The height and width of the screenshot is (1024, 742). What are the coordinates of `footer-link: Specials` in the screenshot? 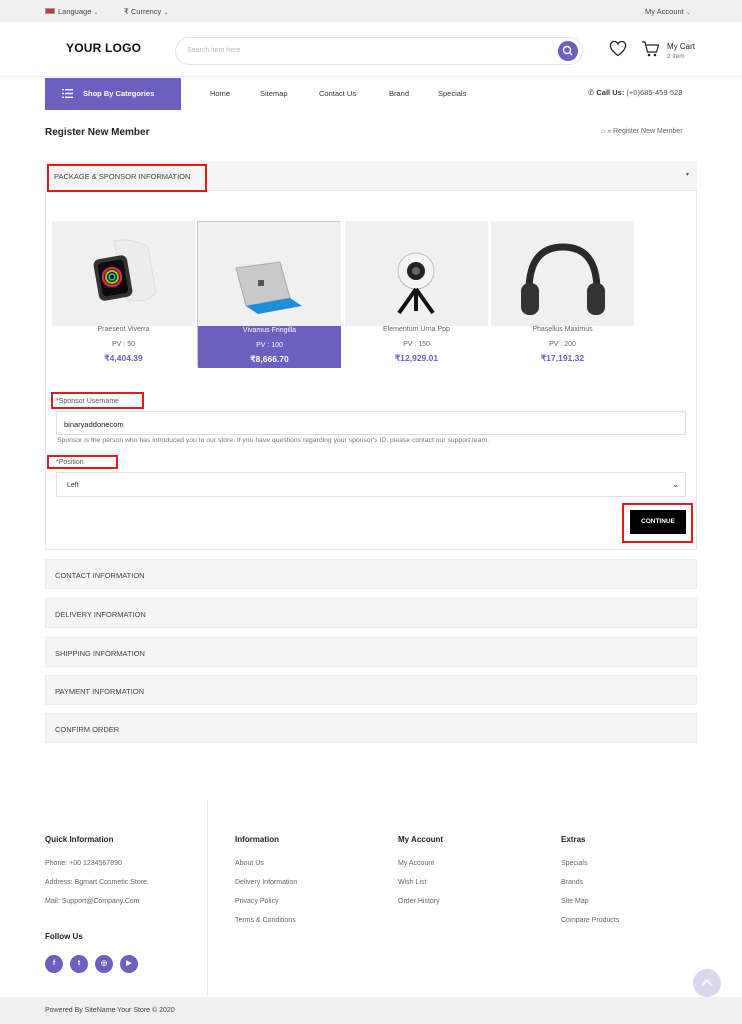 It's located at (574, 863).